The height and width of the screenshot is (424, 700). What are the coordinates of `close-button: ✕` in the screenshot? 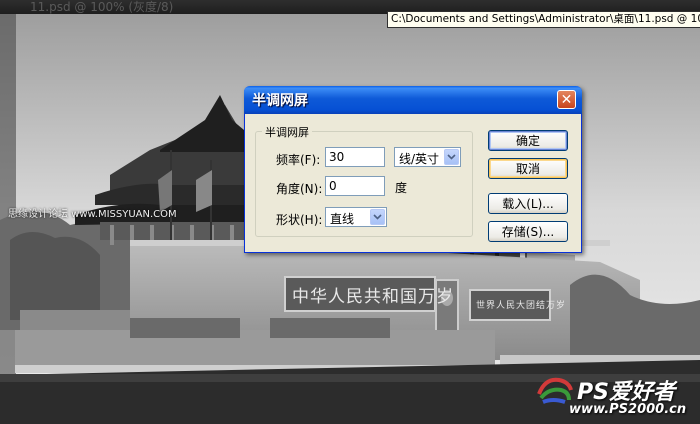 It's located at (566, 99).